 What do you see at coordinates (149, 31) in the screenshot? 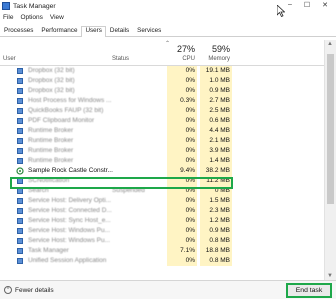
I see `tab-services: Services` at bounding box center [149, 31].